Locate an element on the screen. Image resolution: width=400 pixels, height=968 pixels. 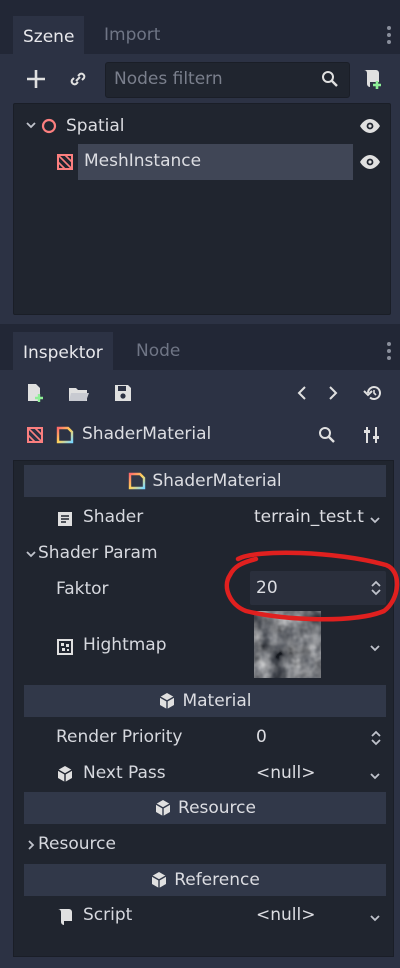
tree-node-spatial: Spatial is located at coordinates (95, 126).